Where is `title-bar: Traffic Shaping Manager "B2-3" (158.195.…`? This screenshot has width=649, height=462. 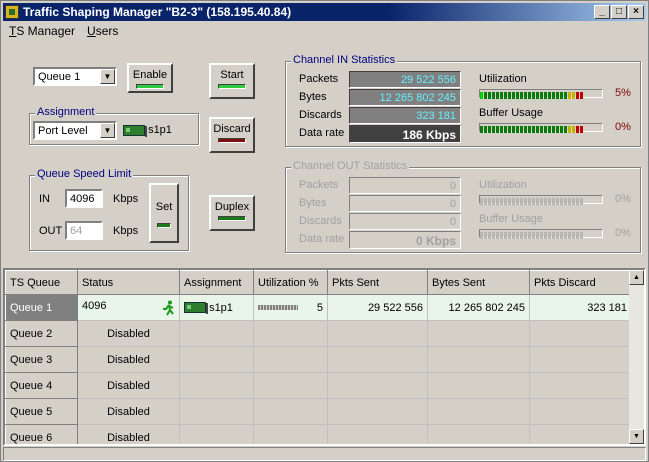
title-bar: Traffic Shaping Manager "B2-3" (158.195.… is located at coordinates (324, 12).